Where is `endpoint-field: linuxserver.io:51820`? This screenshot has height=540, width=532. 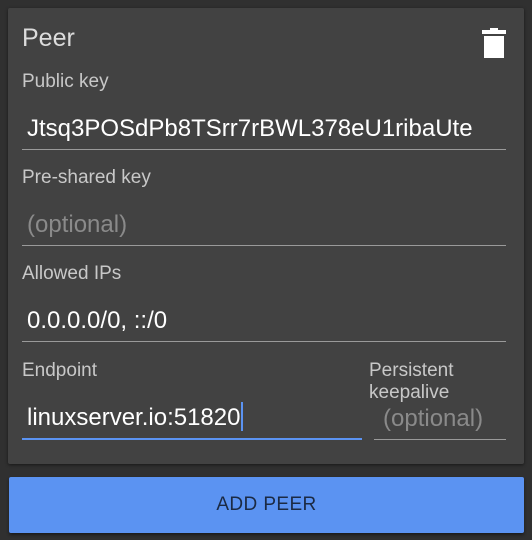
endpoint-field: linuxserver.io:51820 is located at coordinates (192, 419).